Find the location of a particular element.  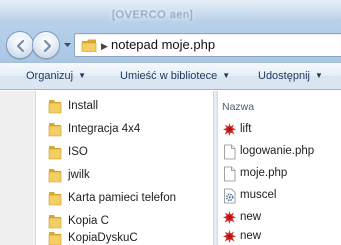

window-title: [OVERCO aen] is located at coordinates (153, 15).